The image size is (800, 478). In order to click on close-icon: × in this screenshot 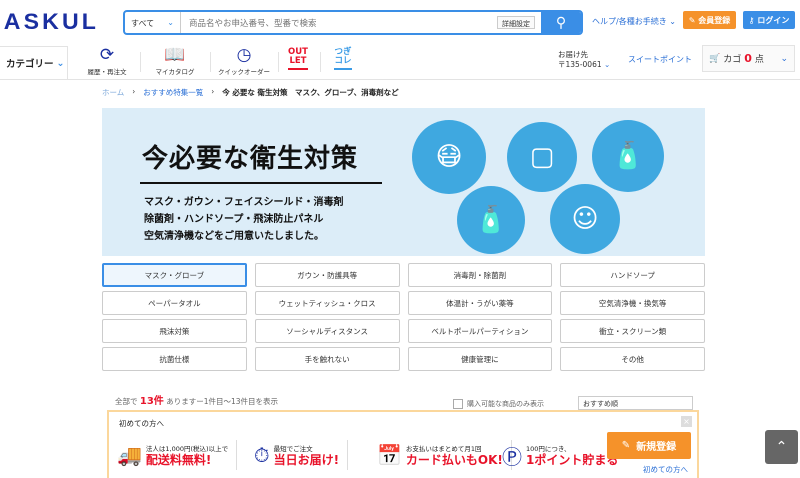, I will do `click(686, 421)`.